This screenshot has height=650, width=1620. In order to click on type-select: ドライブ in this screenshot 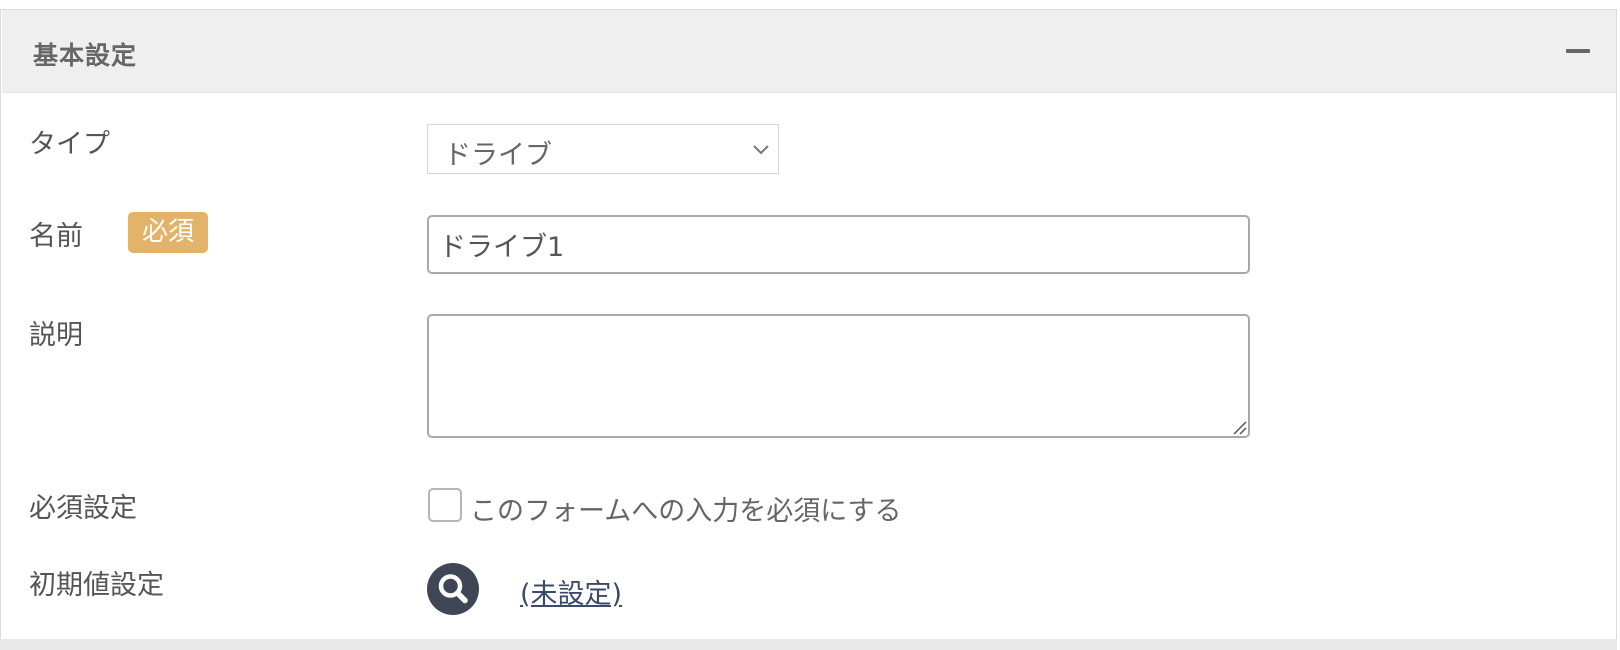, I will do `click(603, 149)`.